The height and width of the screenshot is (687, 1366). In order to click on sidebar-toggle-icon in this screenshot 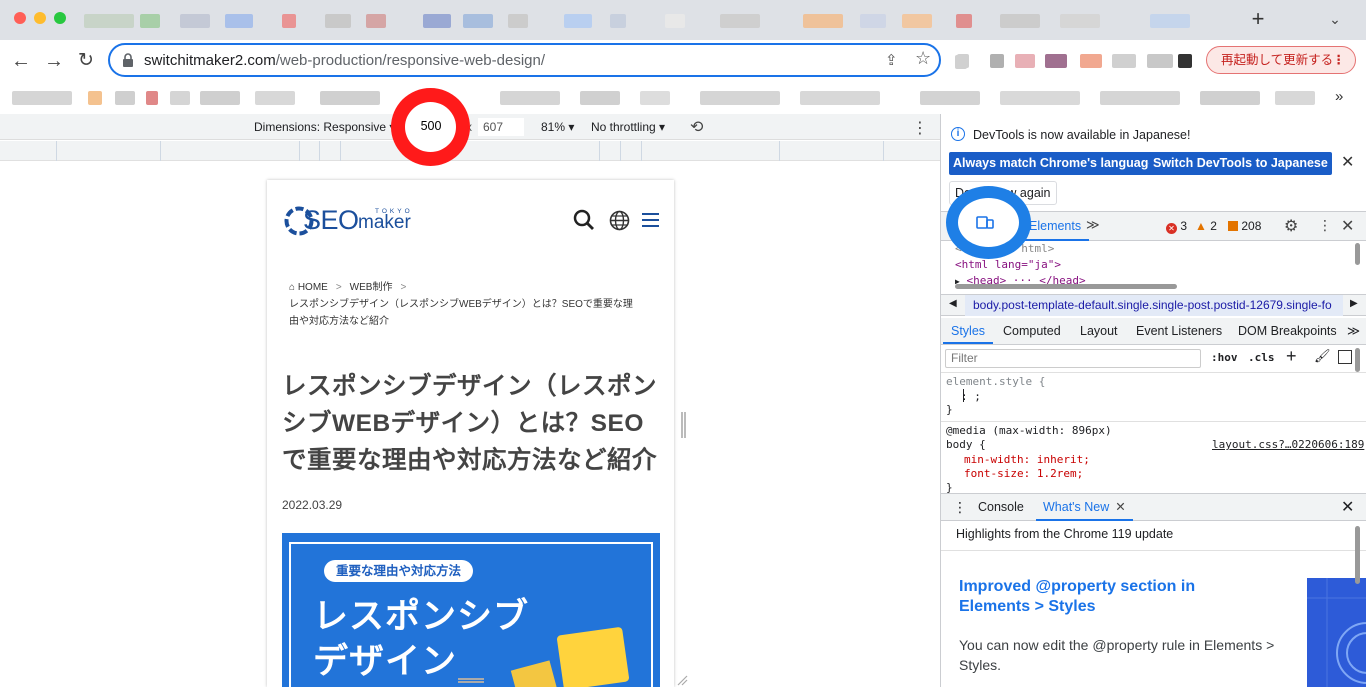, I will do `click(1345, 357)`.